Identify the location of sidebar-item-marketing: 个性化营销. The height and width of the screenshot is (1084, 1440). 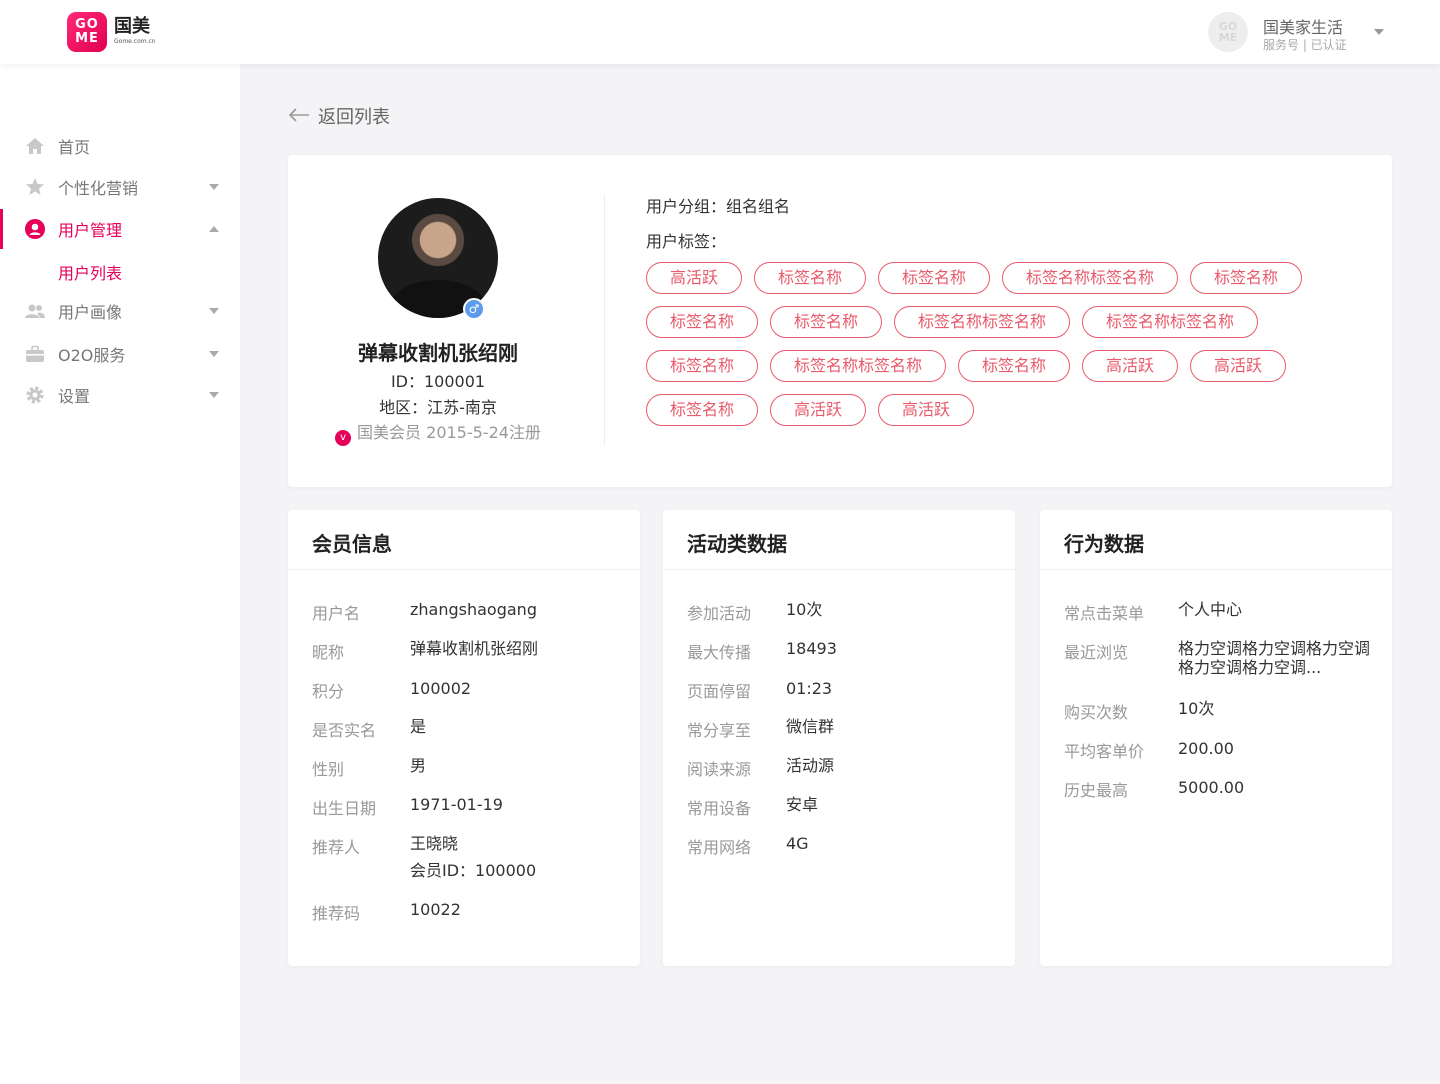
(120, 187).